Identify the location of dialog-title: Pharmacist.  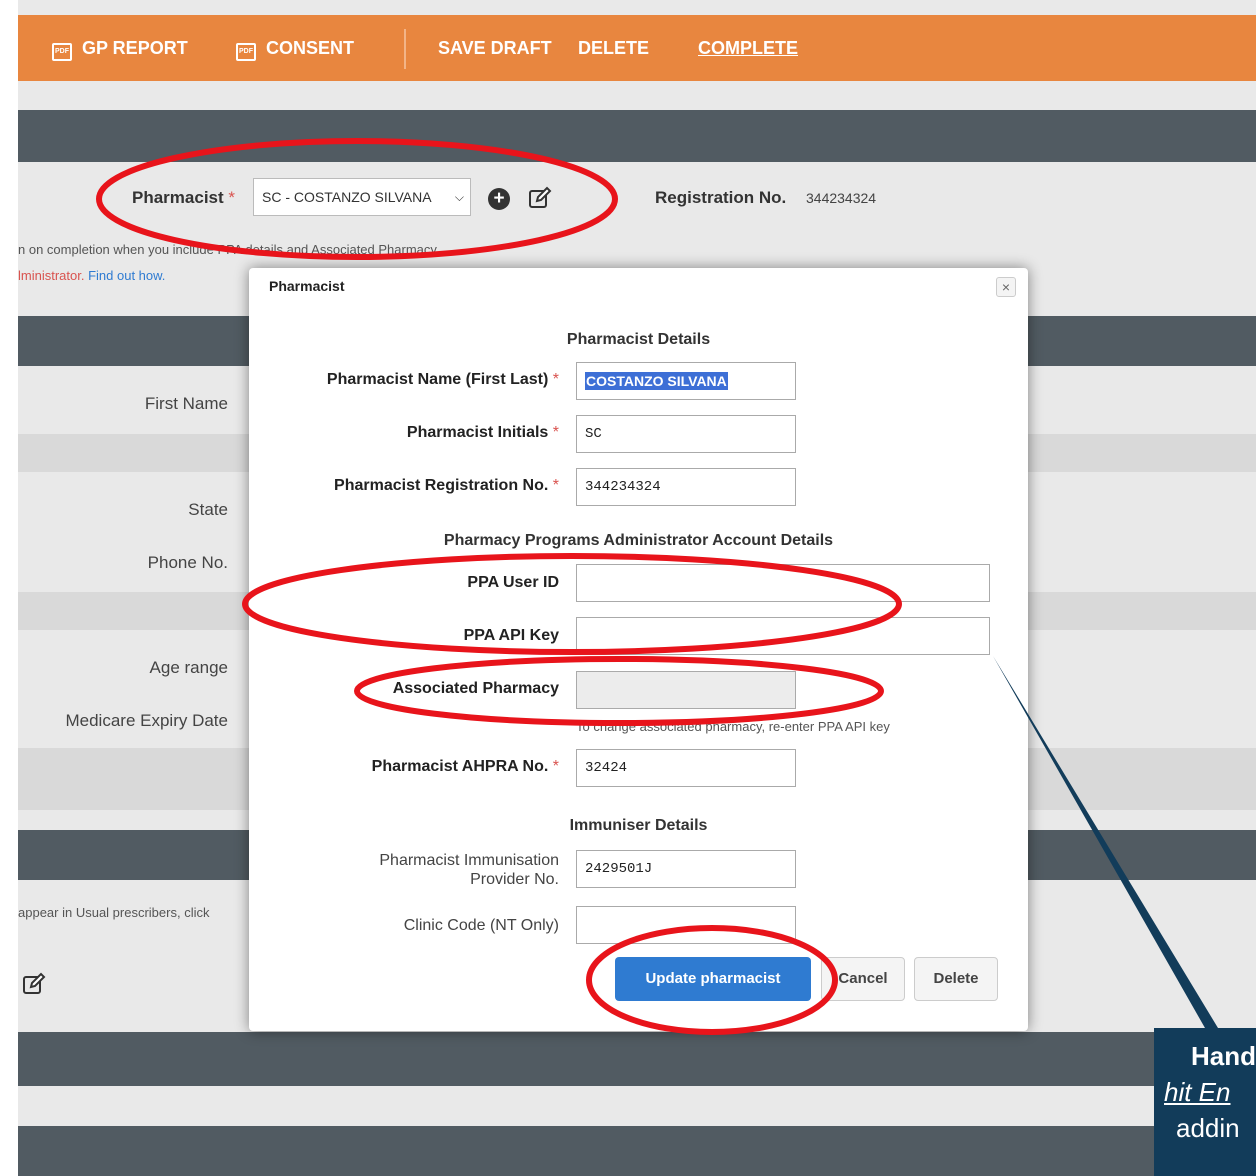
(307, 286).